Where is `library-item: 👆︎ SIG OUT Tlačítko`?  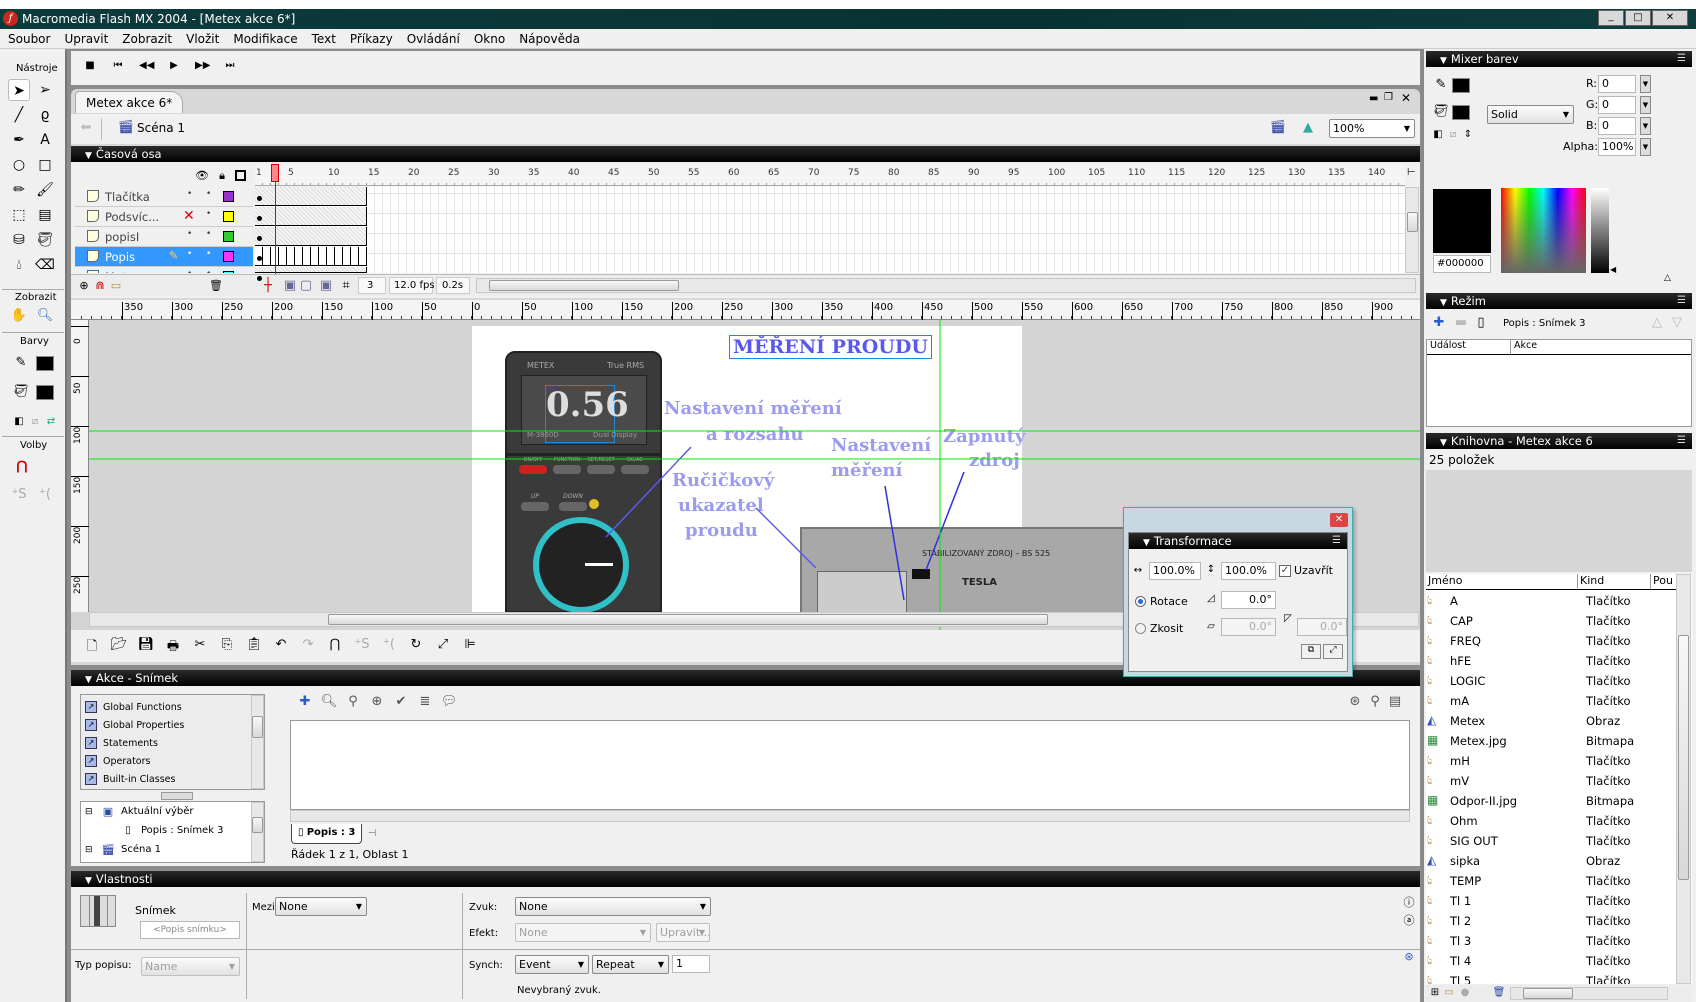
library-item: 👆︎ SIG OUT Tlačítko is located at coordinates (1550, 841).